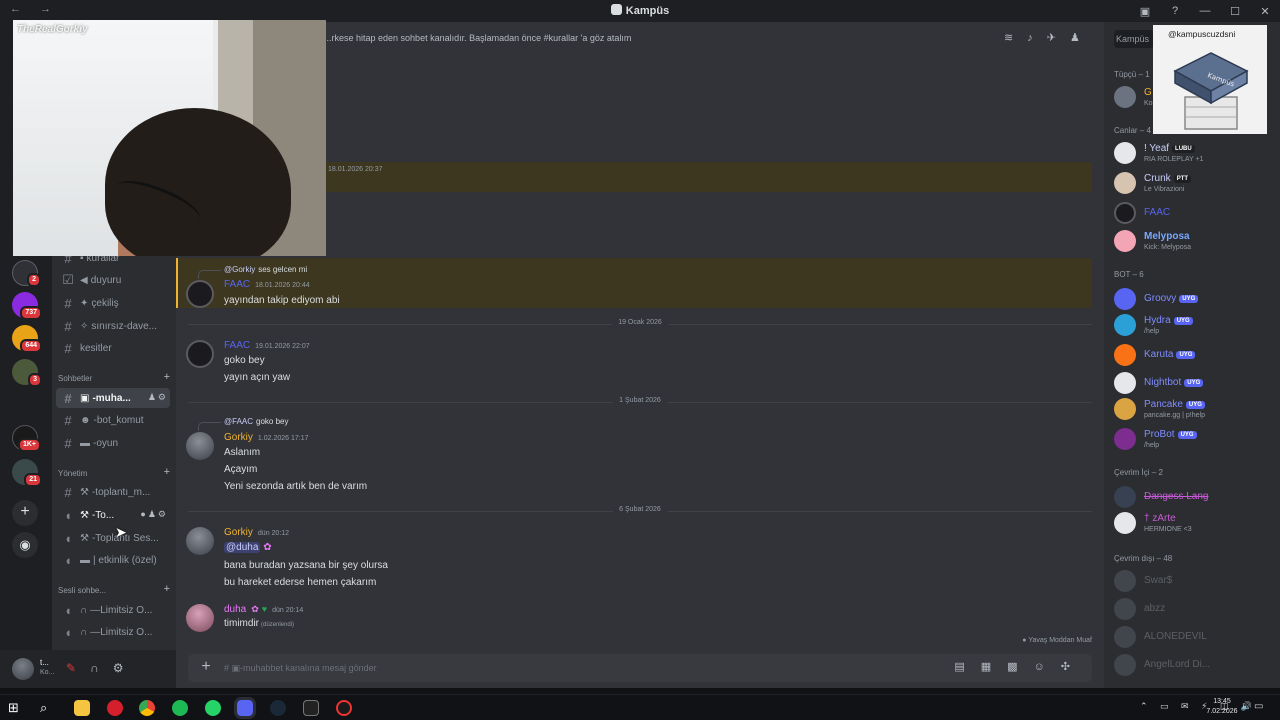 Image resolution: width=1280 pixels, height=720 pixels. I want to click on member-item: Melyposa Kick: Melyposa, so click(1195, 242).